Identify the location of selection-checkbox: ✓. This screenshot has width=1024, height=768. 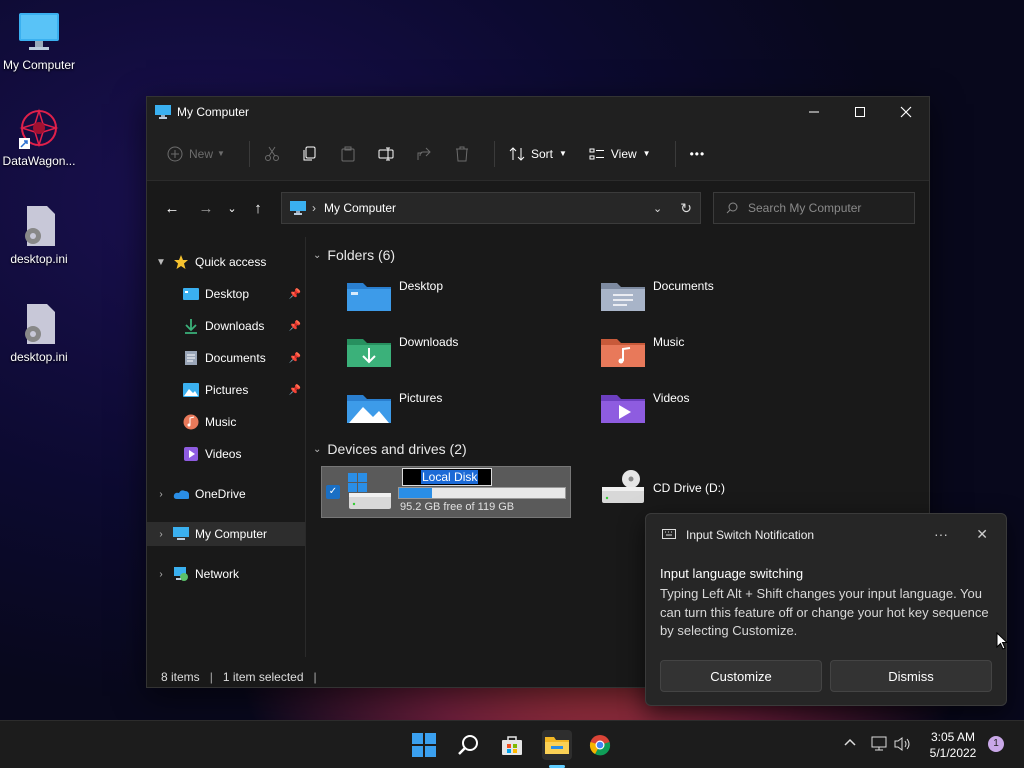
(333, 492).